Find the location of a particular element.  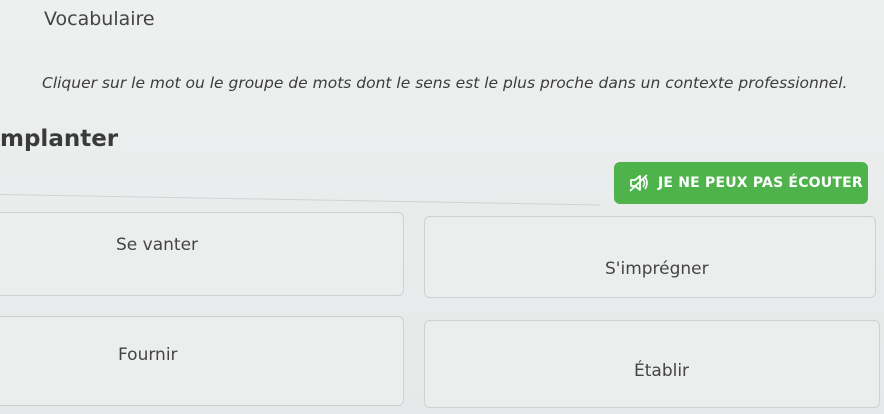

choice-label: Se vanter is located at coordinates (157, 245).